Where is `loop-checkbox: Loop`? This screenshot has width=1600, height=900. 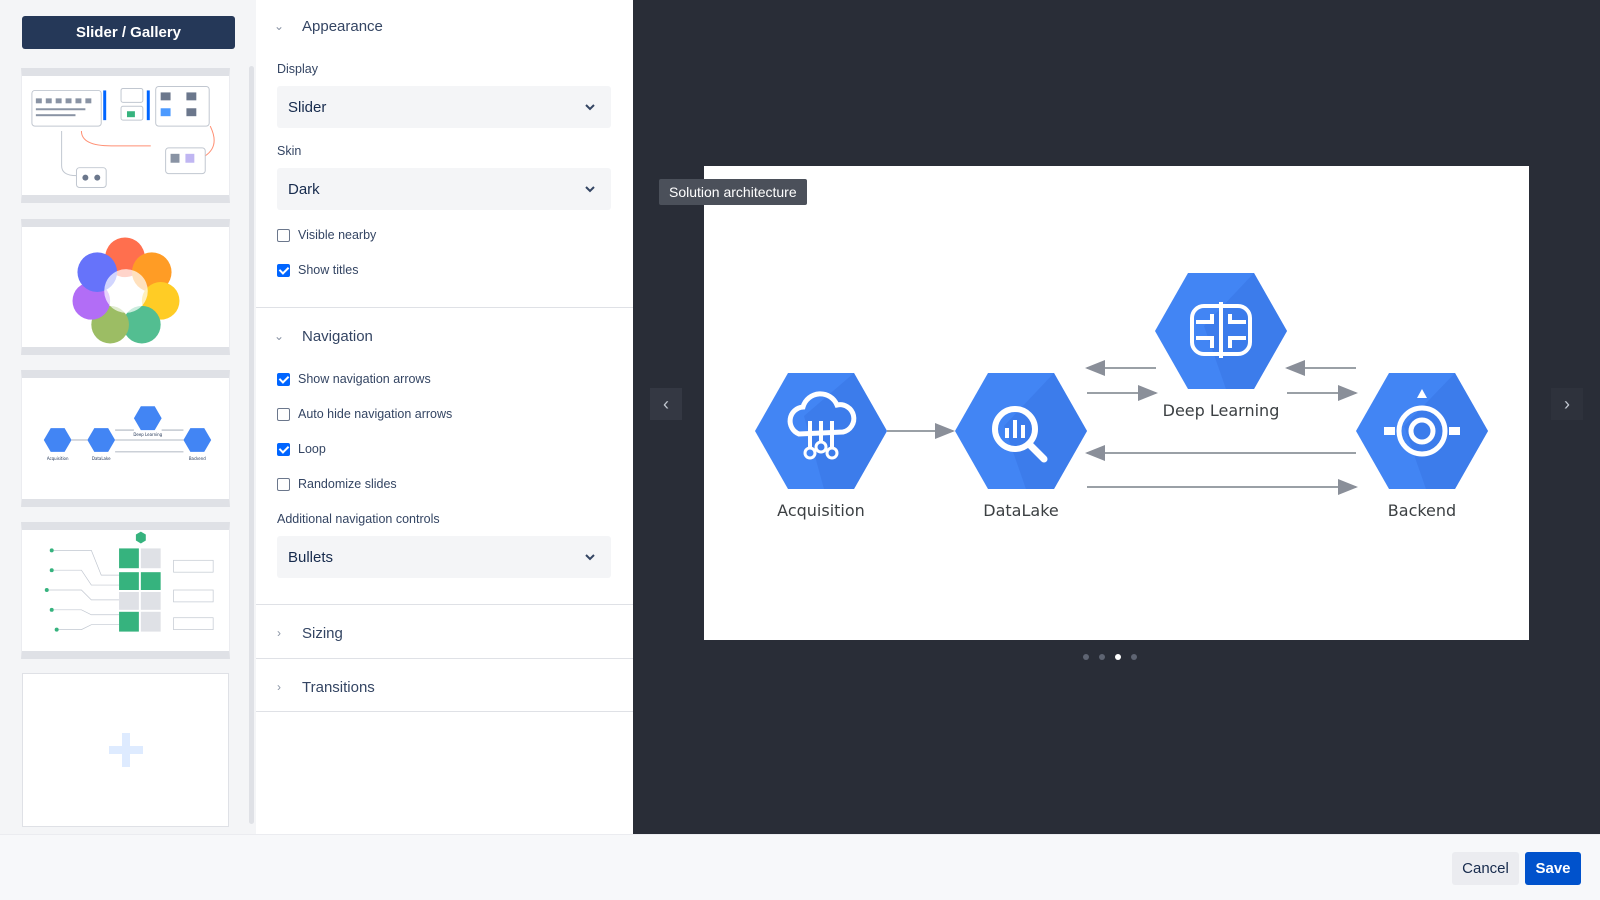 loop-checkbox: Loop is located at coordinates (301, 449).